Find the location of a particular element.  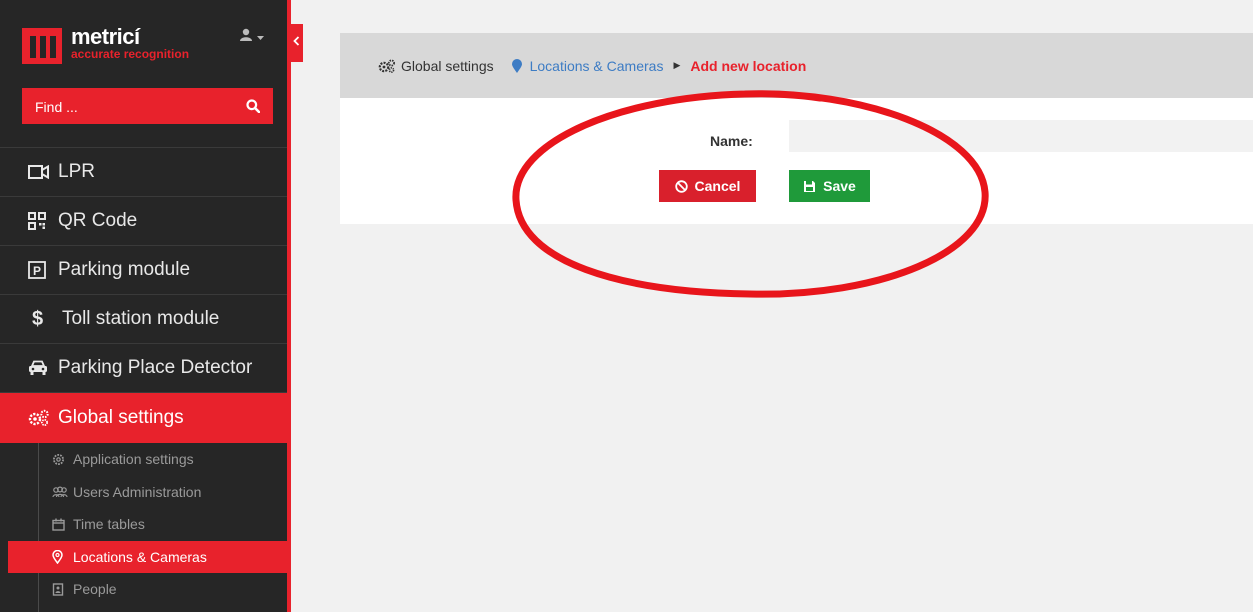

logo: metricí accurate recognition is located at coordinates (147, 43).